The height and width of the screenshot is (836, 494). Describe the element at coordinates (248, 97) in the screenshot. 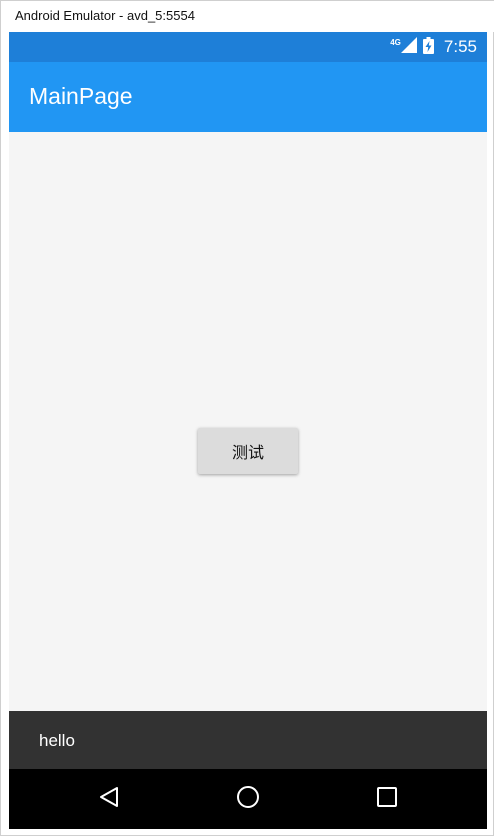

I see `app-bar: MainPage` at that location.